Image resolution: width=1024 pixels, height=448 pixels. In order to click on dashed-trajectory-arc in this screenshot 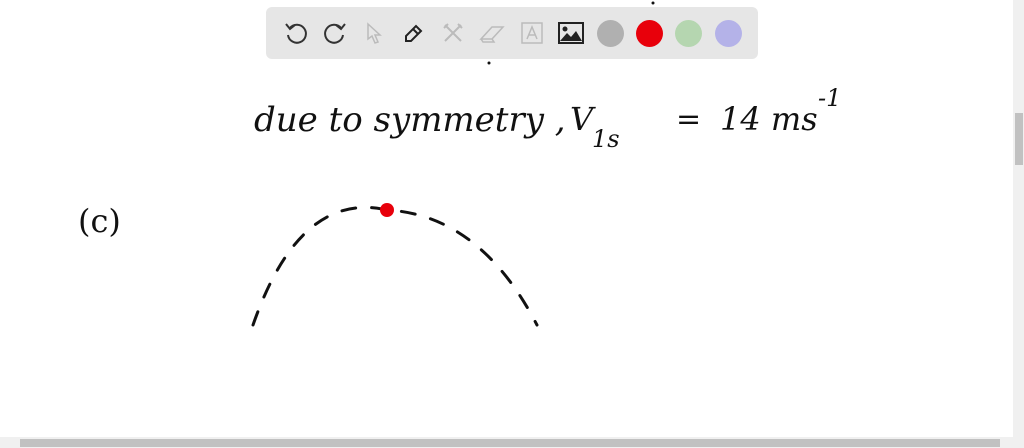, I will do `click(395, 266)`.